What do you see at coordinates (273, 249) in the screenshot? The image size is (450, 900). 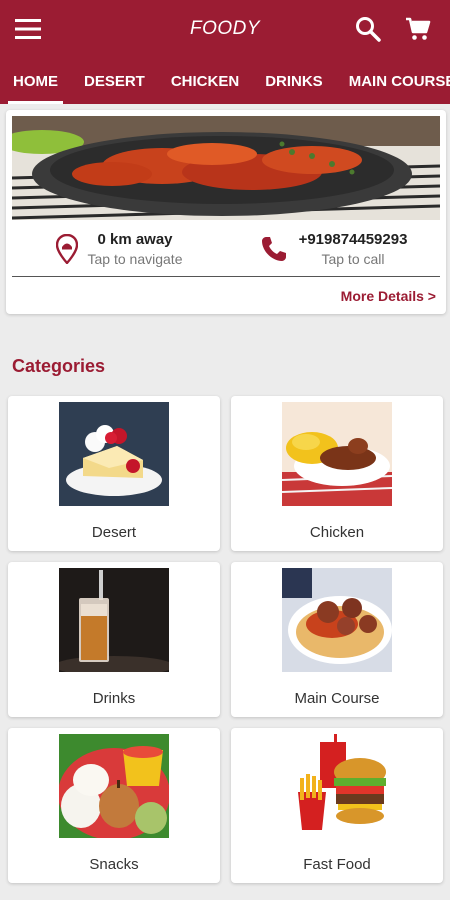 I see `phone-icon` at bounding box center [273, 249].